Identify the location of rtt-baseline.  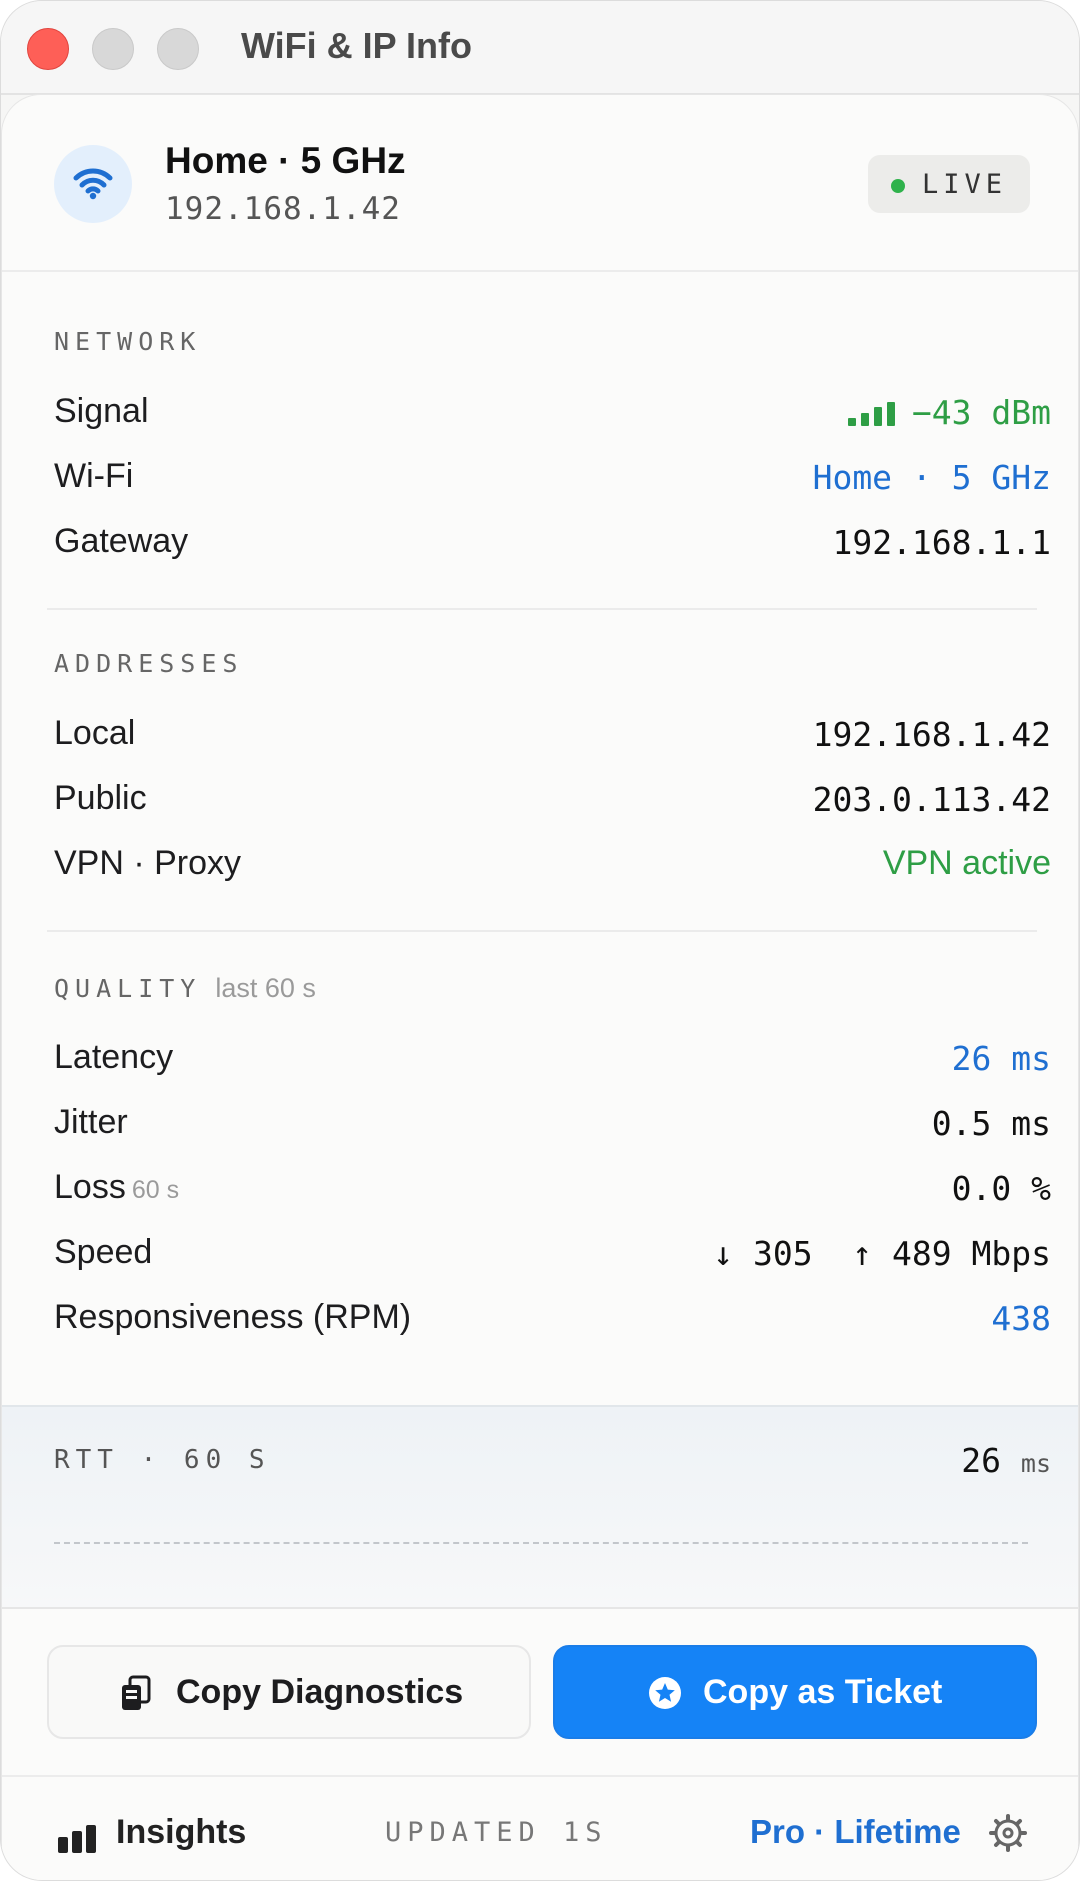
(541, 1543).